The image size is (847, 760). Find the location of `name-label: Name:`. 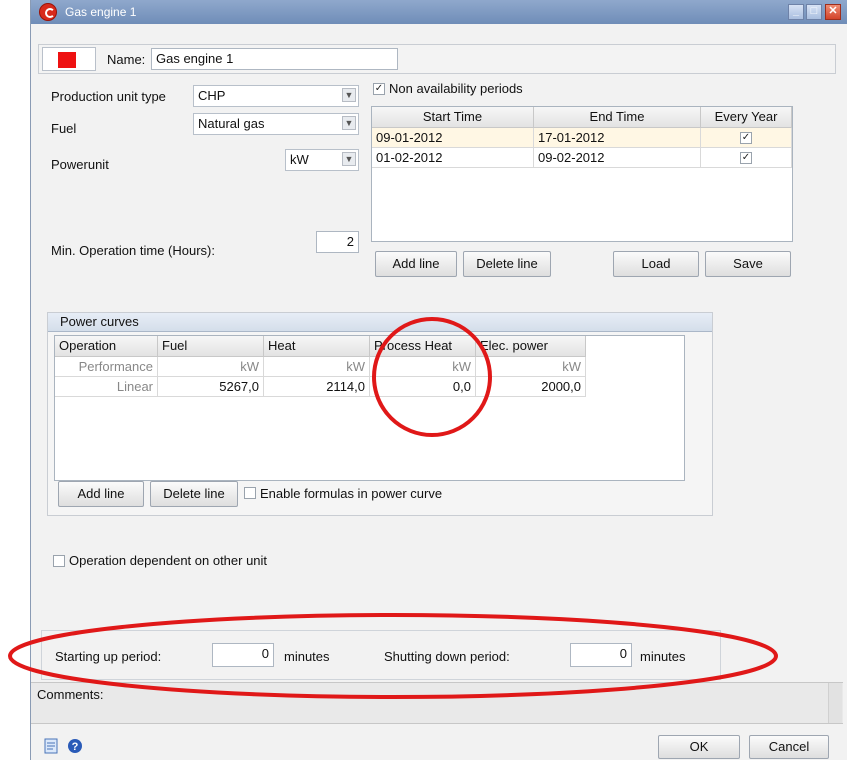

name-label: Name: is located at coordinates (126, 59).